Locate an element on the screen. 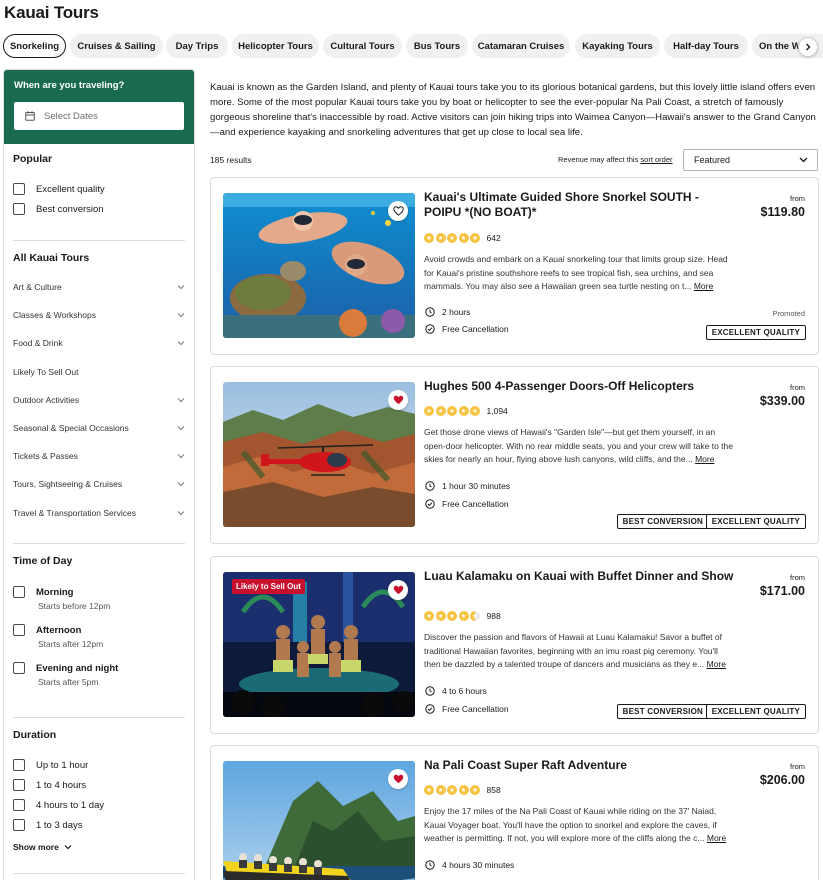 The image size is (823, 880). category-label: Tickets & Passes is located at coordinates (45, 456).